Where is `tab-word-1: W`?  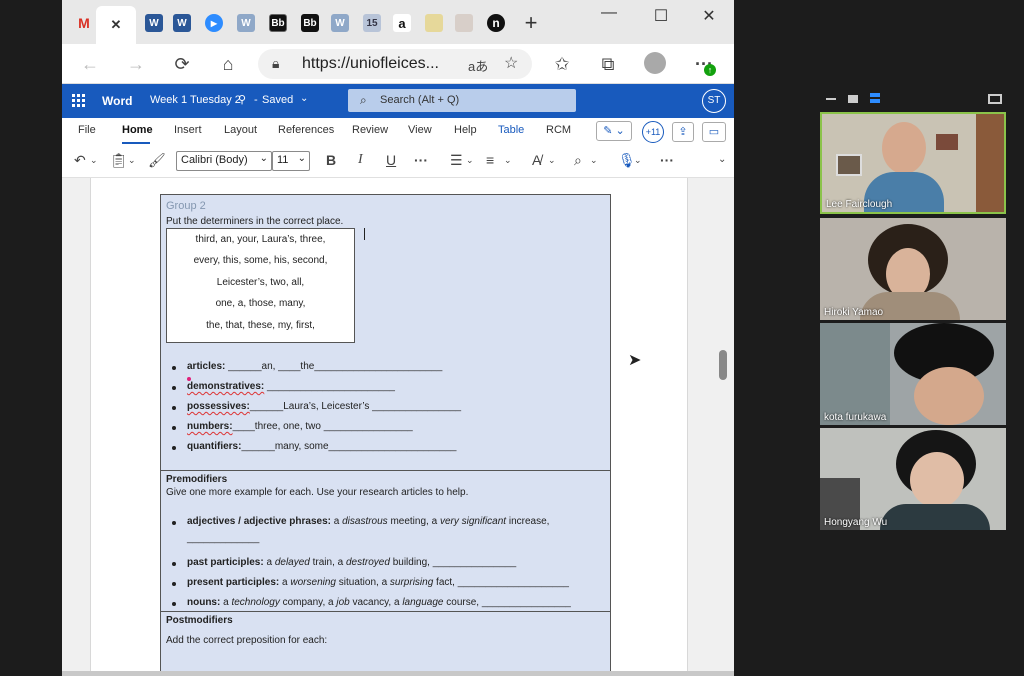 tab-word-1: W is located at coordinates (154, 23).